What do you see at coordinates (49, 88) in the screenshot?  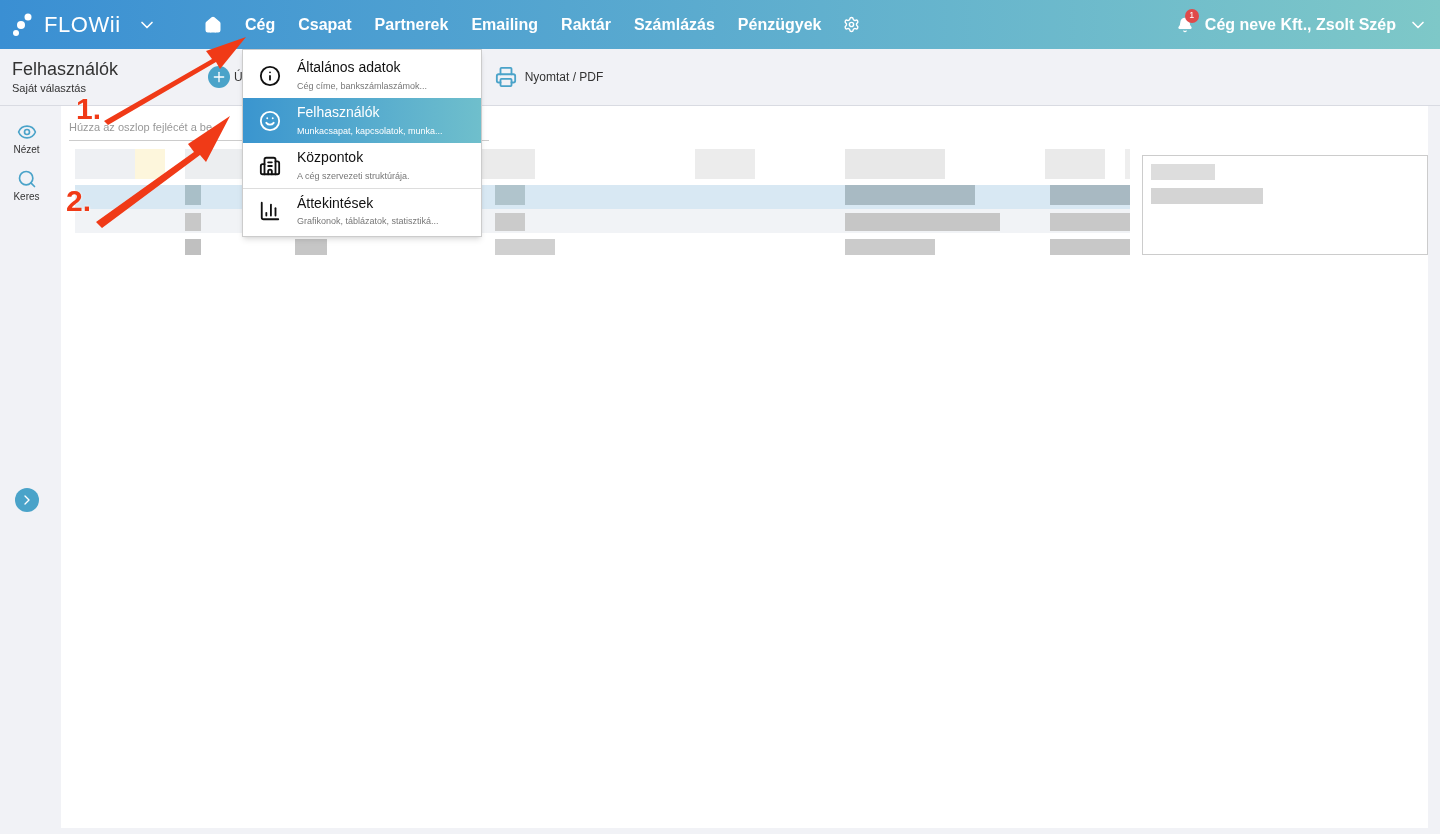 I see `page-subtitle: Saját választás` at bounding box center [49, 88].